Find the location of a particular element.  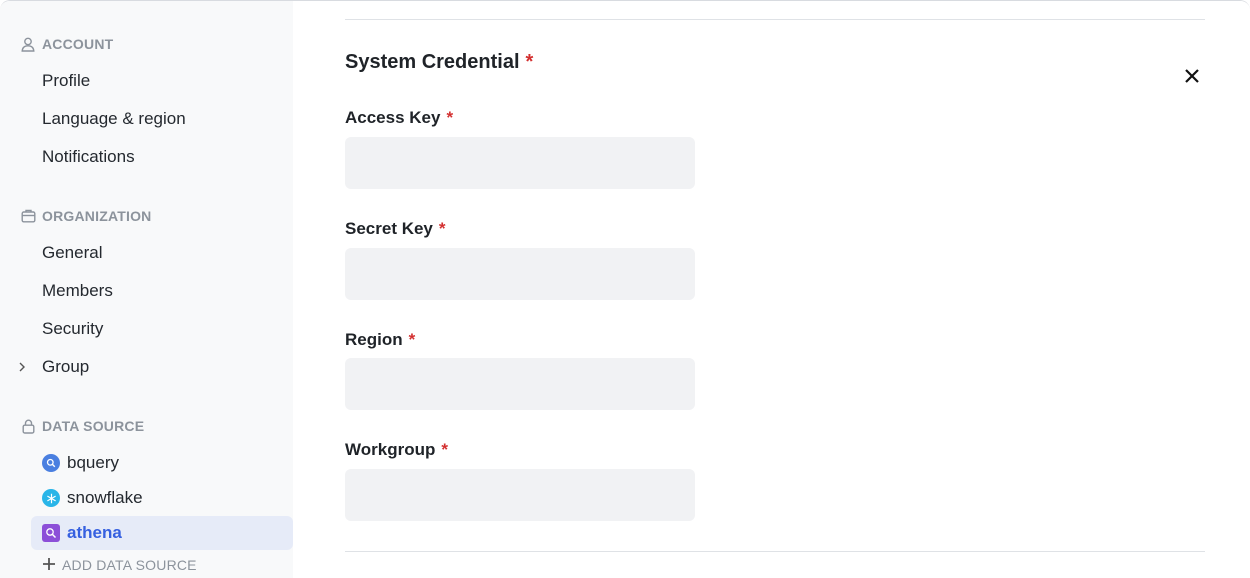

sidebar-item-notifications: Notifications is located at coordinates (88, 157).